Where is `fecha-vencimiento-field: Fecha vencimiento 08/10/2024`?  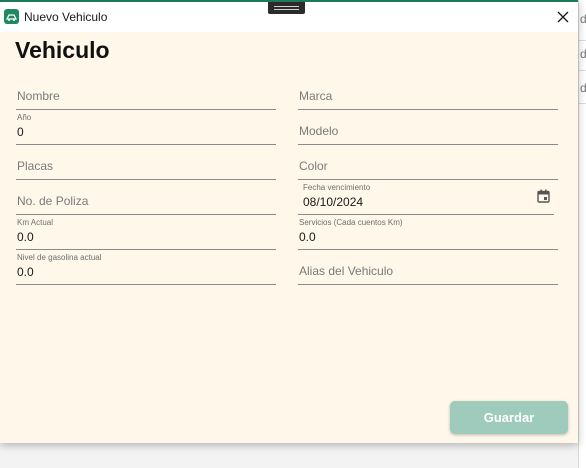 fecha-vencimiento-field: Fecha vencimiento 08/10/2024 is located at coordinates (426, 197).